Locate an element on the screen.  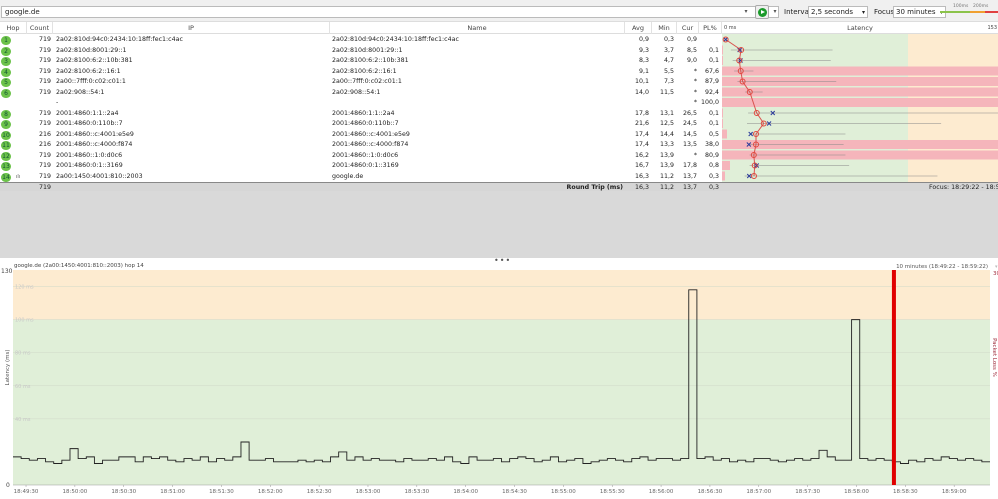
hop-pl: 100,0 is located at coordinates (709, 102).